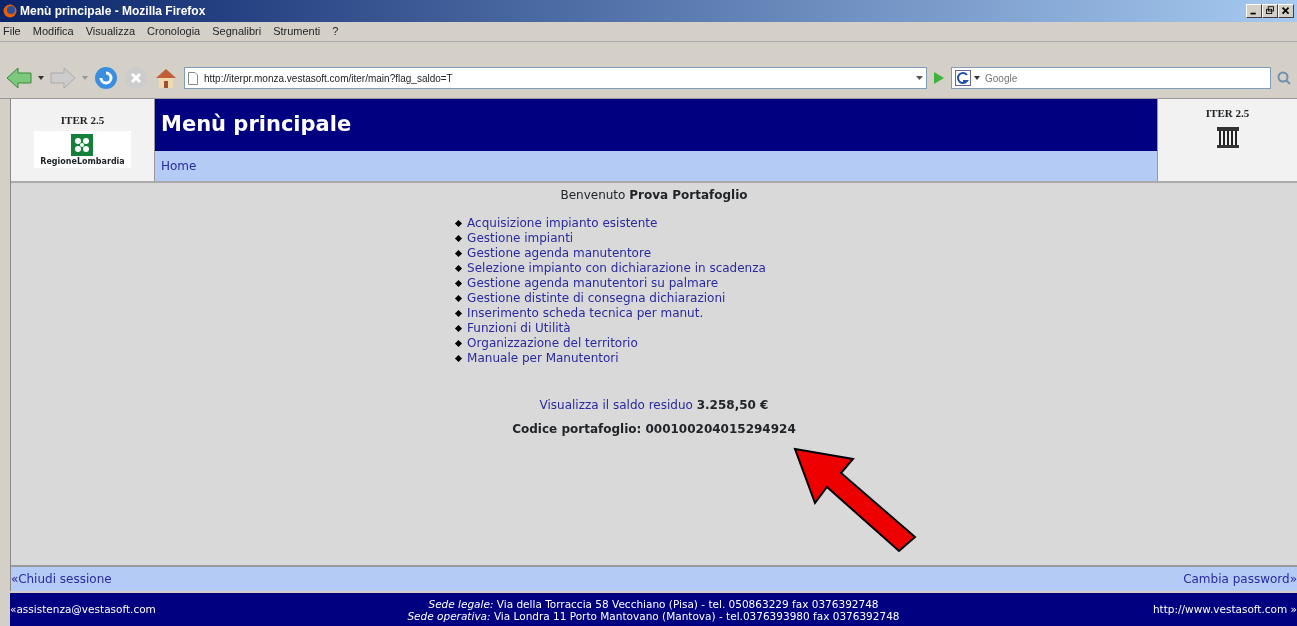 This screenshot has height=626, width=1297. What do you see at coordinates (1284, 78) in the screenshot?
I see `search-icon` at bounding box center [1284, 78].